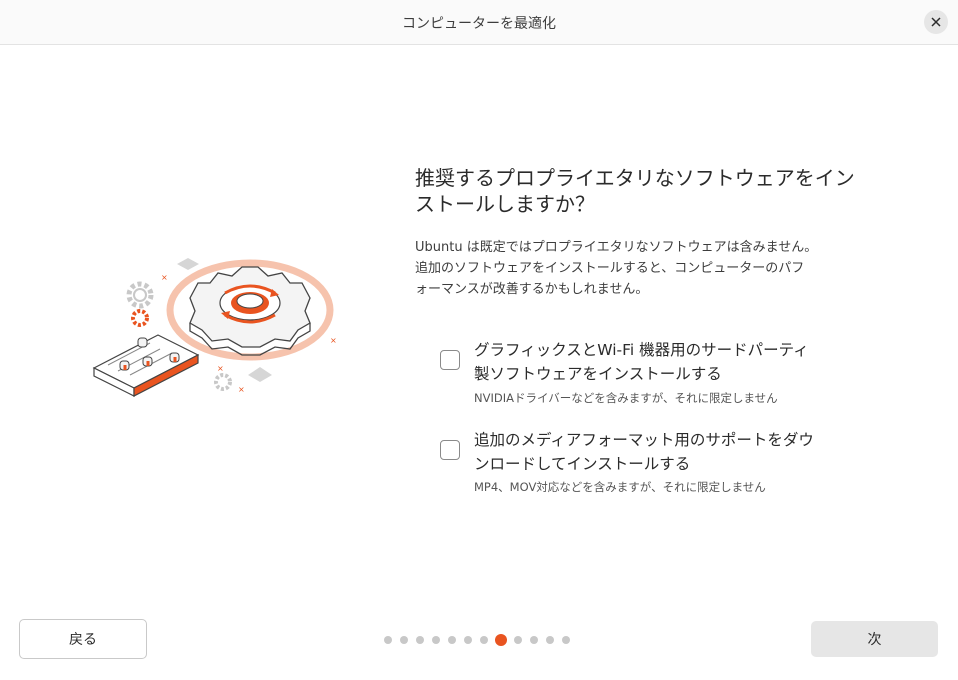 Image resolution: width=958 pixels, height=680 pixels. I want to click on page-indicator, so click(481, 640).